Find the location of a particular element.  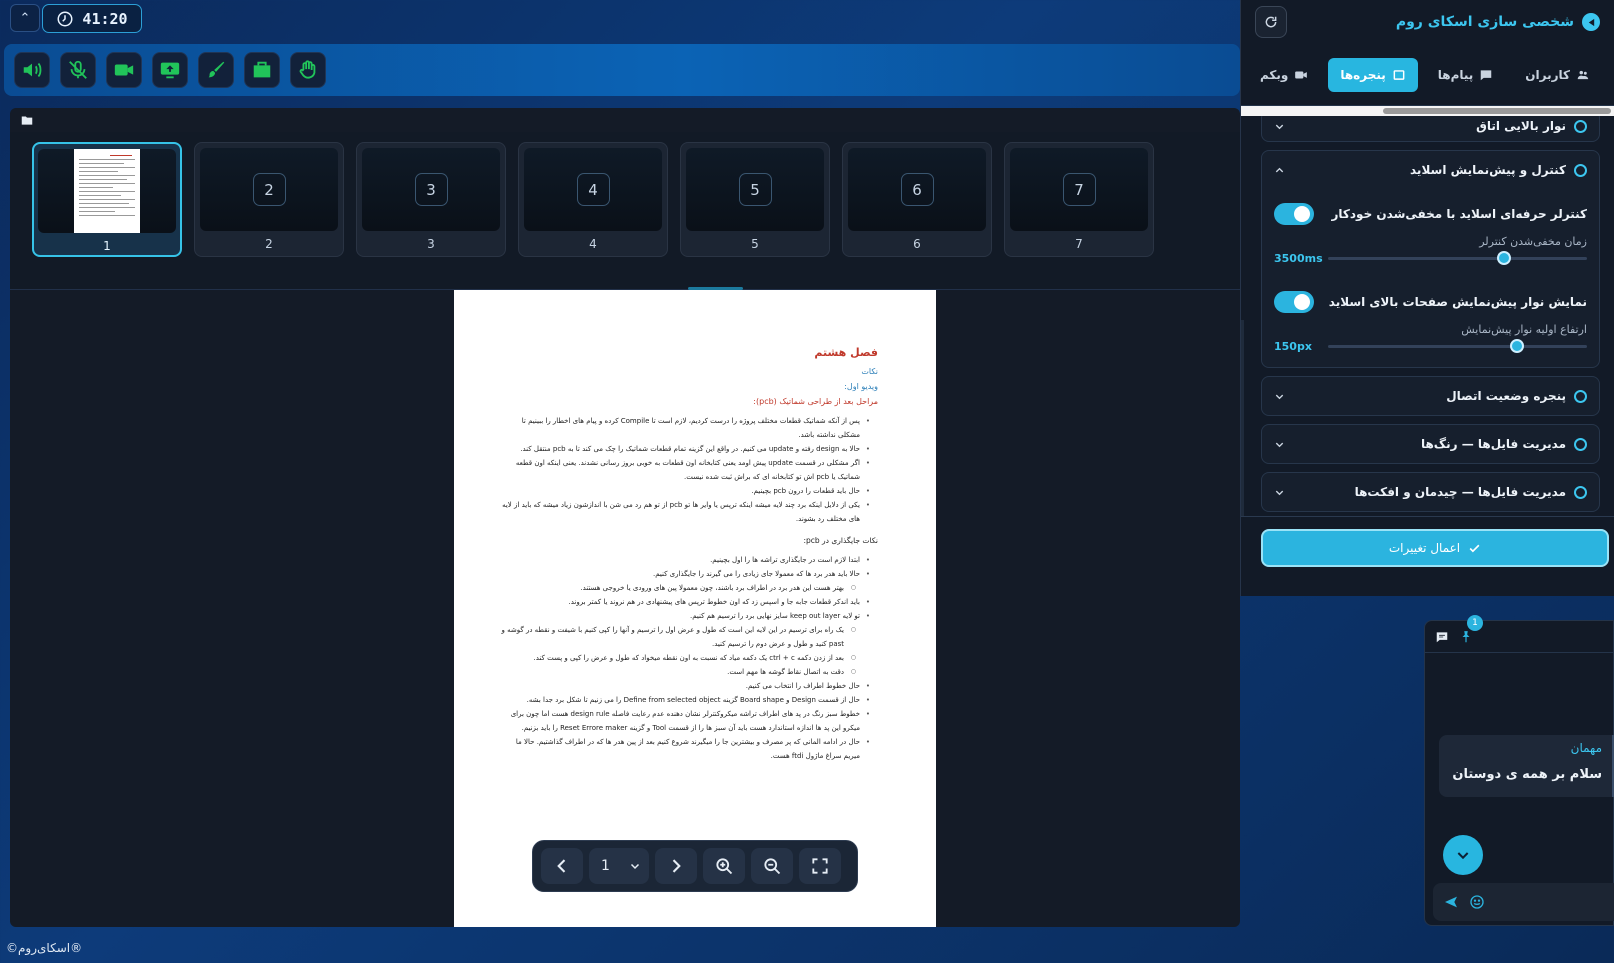

section-title: مدیریت فایل‌ها — چیدمان و افکت‌ها is located at coordinates (1460, 492).